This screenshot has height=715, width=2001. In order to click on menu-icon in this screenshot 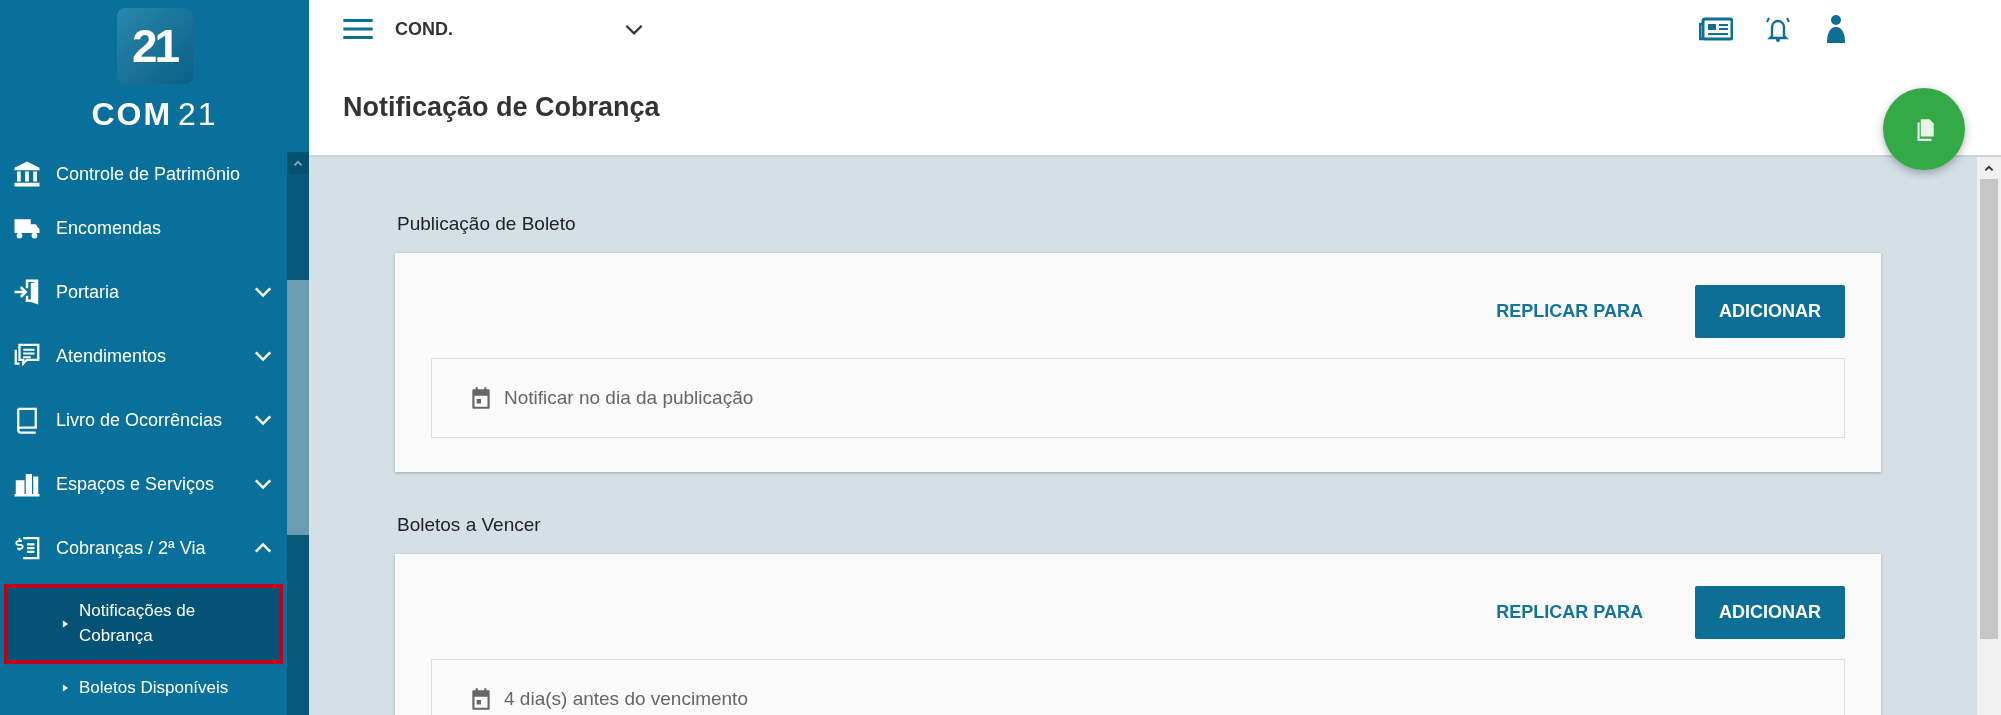, I will do `click(358, 29)`.